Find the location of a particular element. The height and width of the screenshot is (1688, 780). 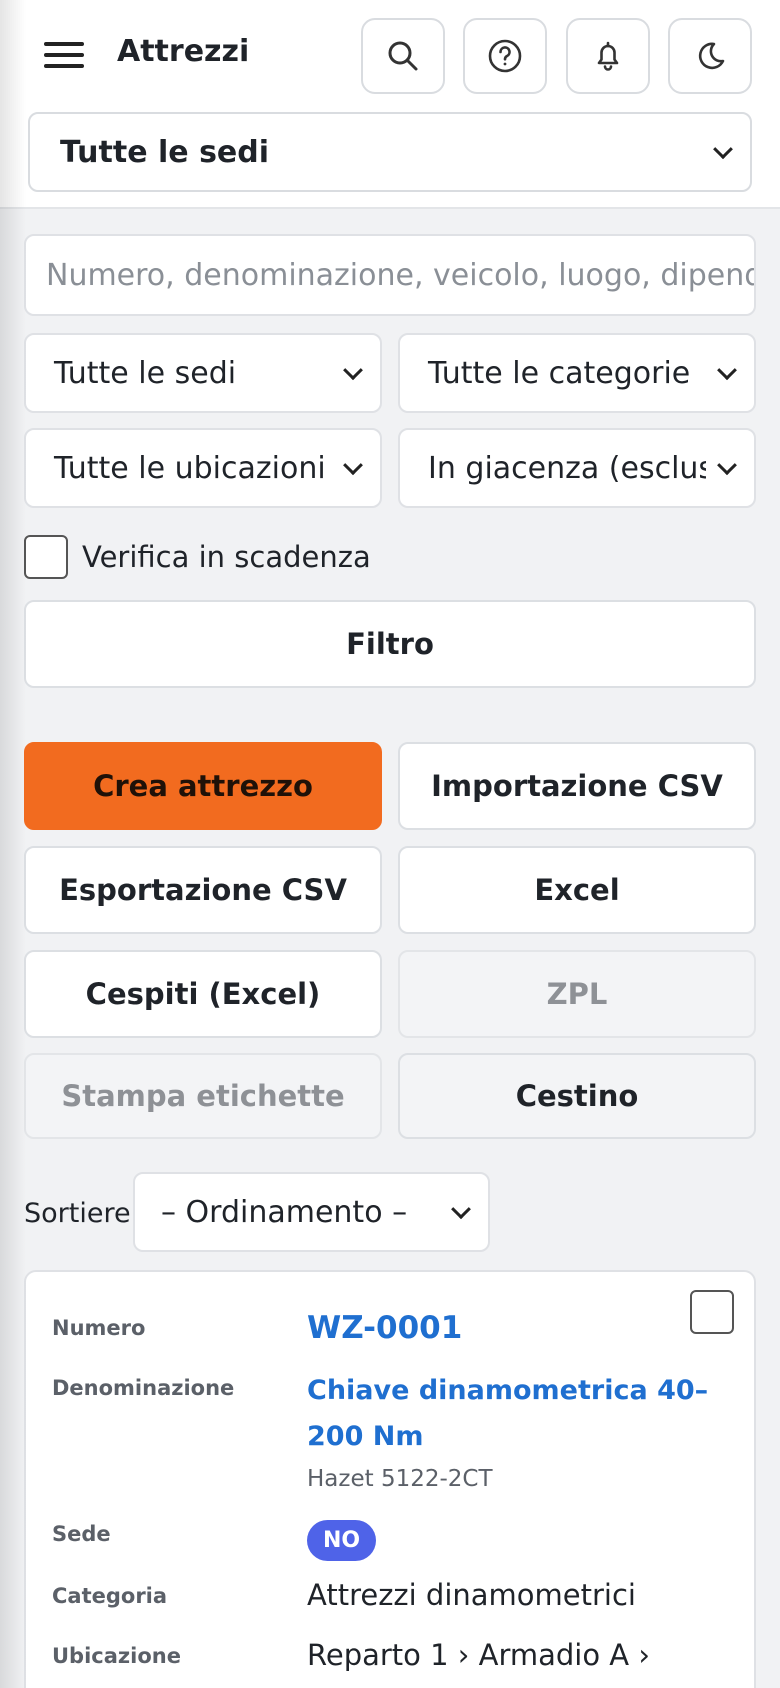

category-filter-value: Tutte le categorie is located at coordinates (559, 373).